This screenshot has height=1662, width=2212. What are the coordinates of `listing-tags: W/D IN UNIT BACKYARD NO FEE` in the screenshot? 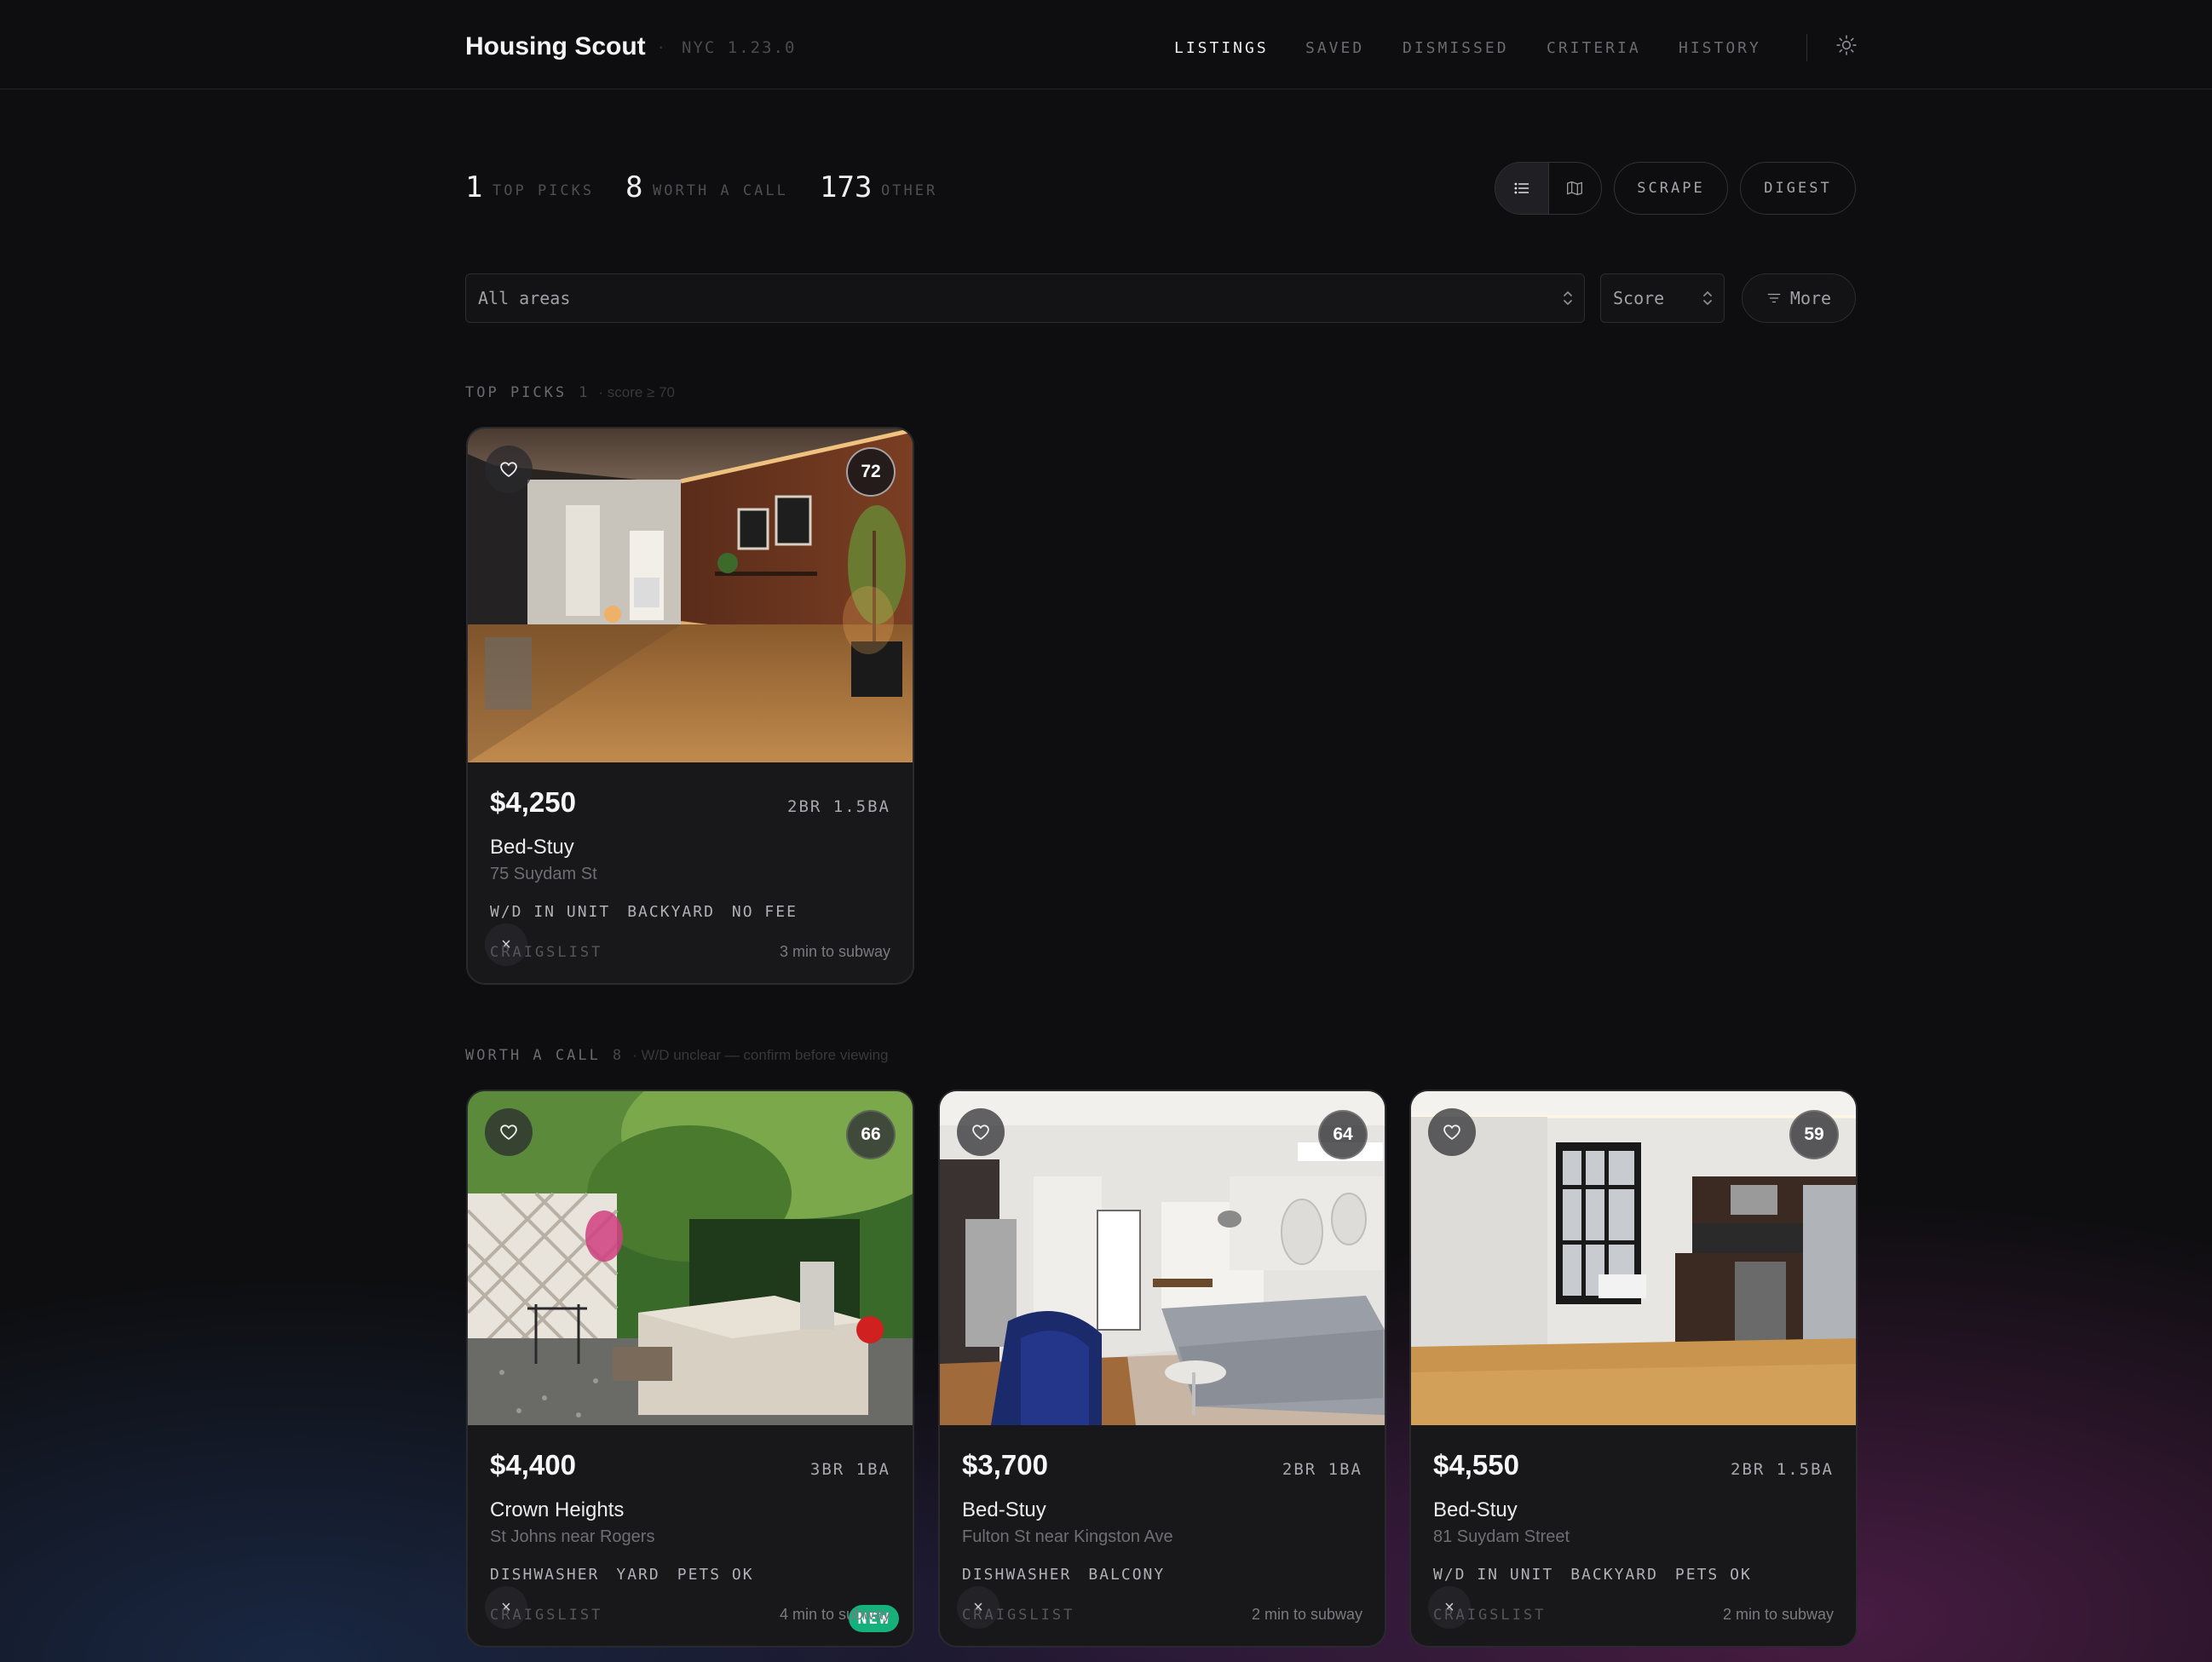 It's located at (644, 912).